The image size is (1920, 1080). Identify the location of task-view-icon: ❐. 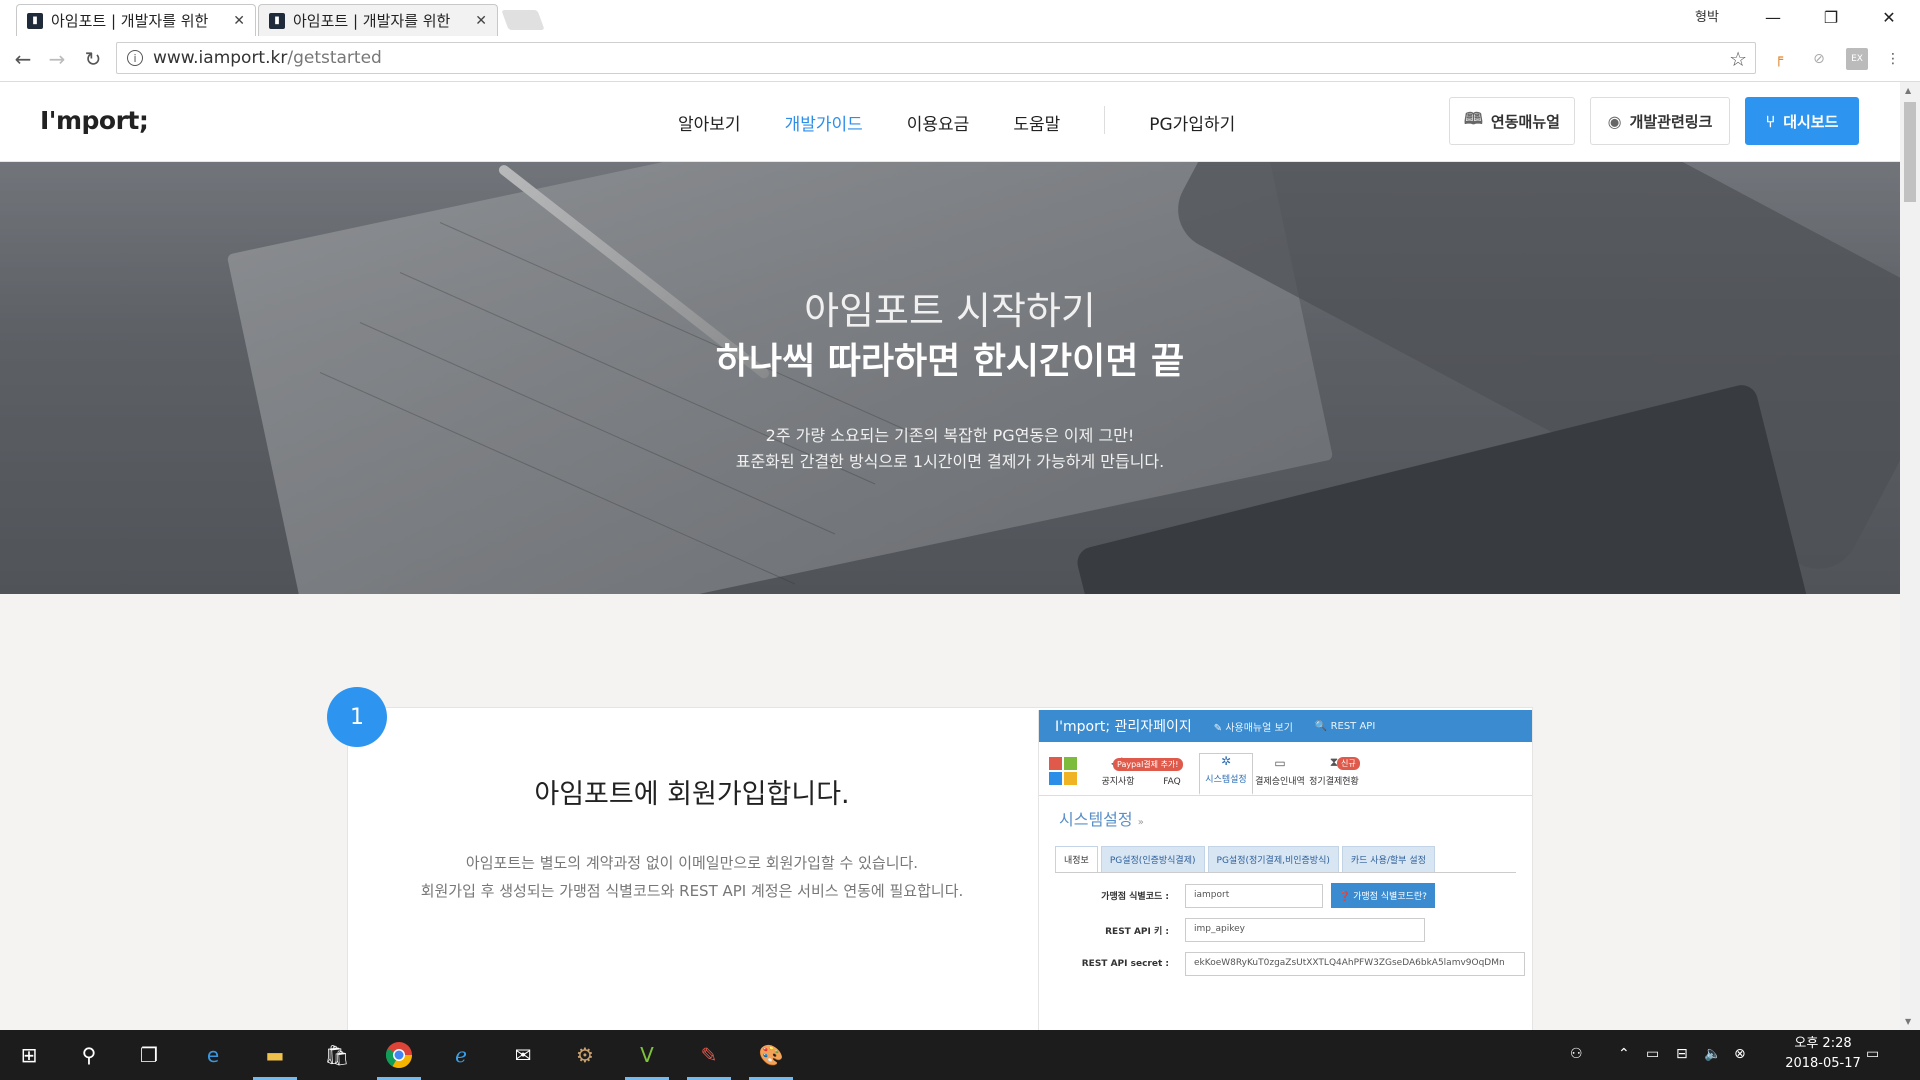
(149, 1055).